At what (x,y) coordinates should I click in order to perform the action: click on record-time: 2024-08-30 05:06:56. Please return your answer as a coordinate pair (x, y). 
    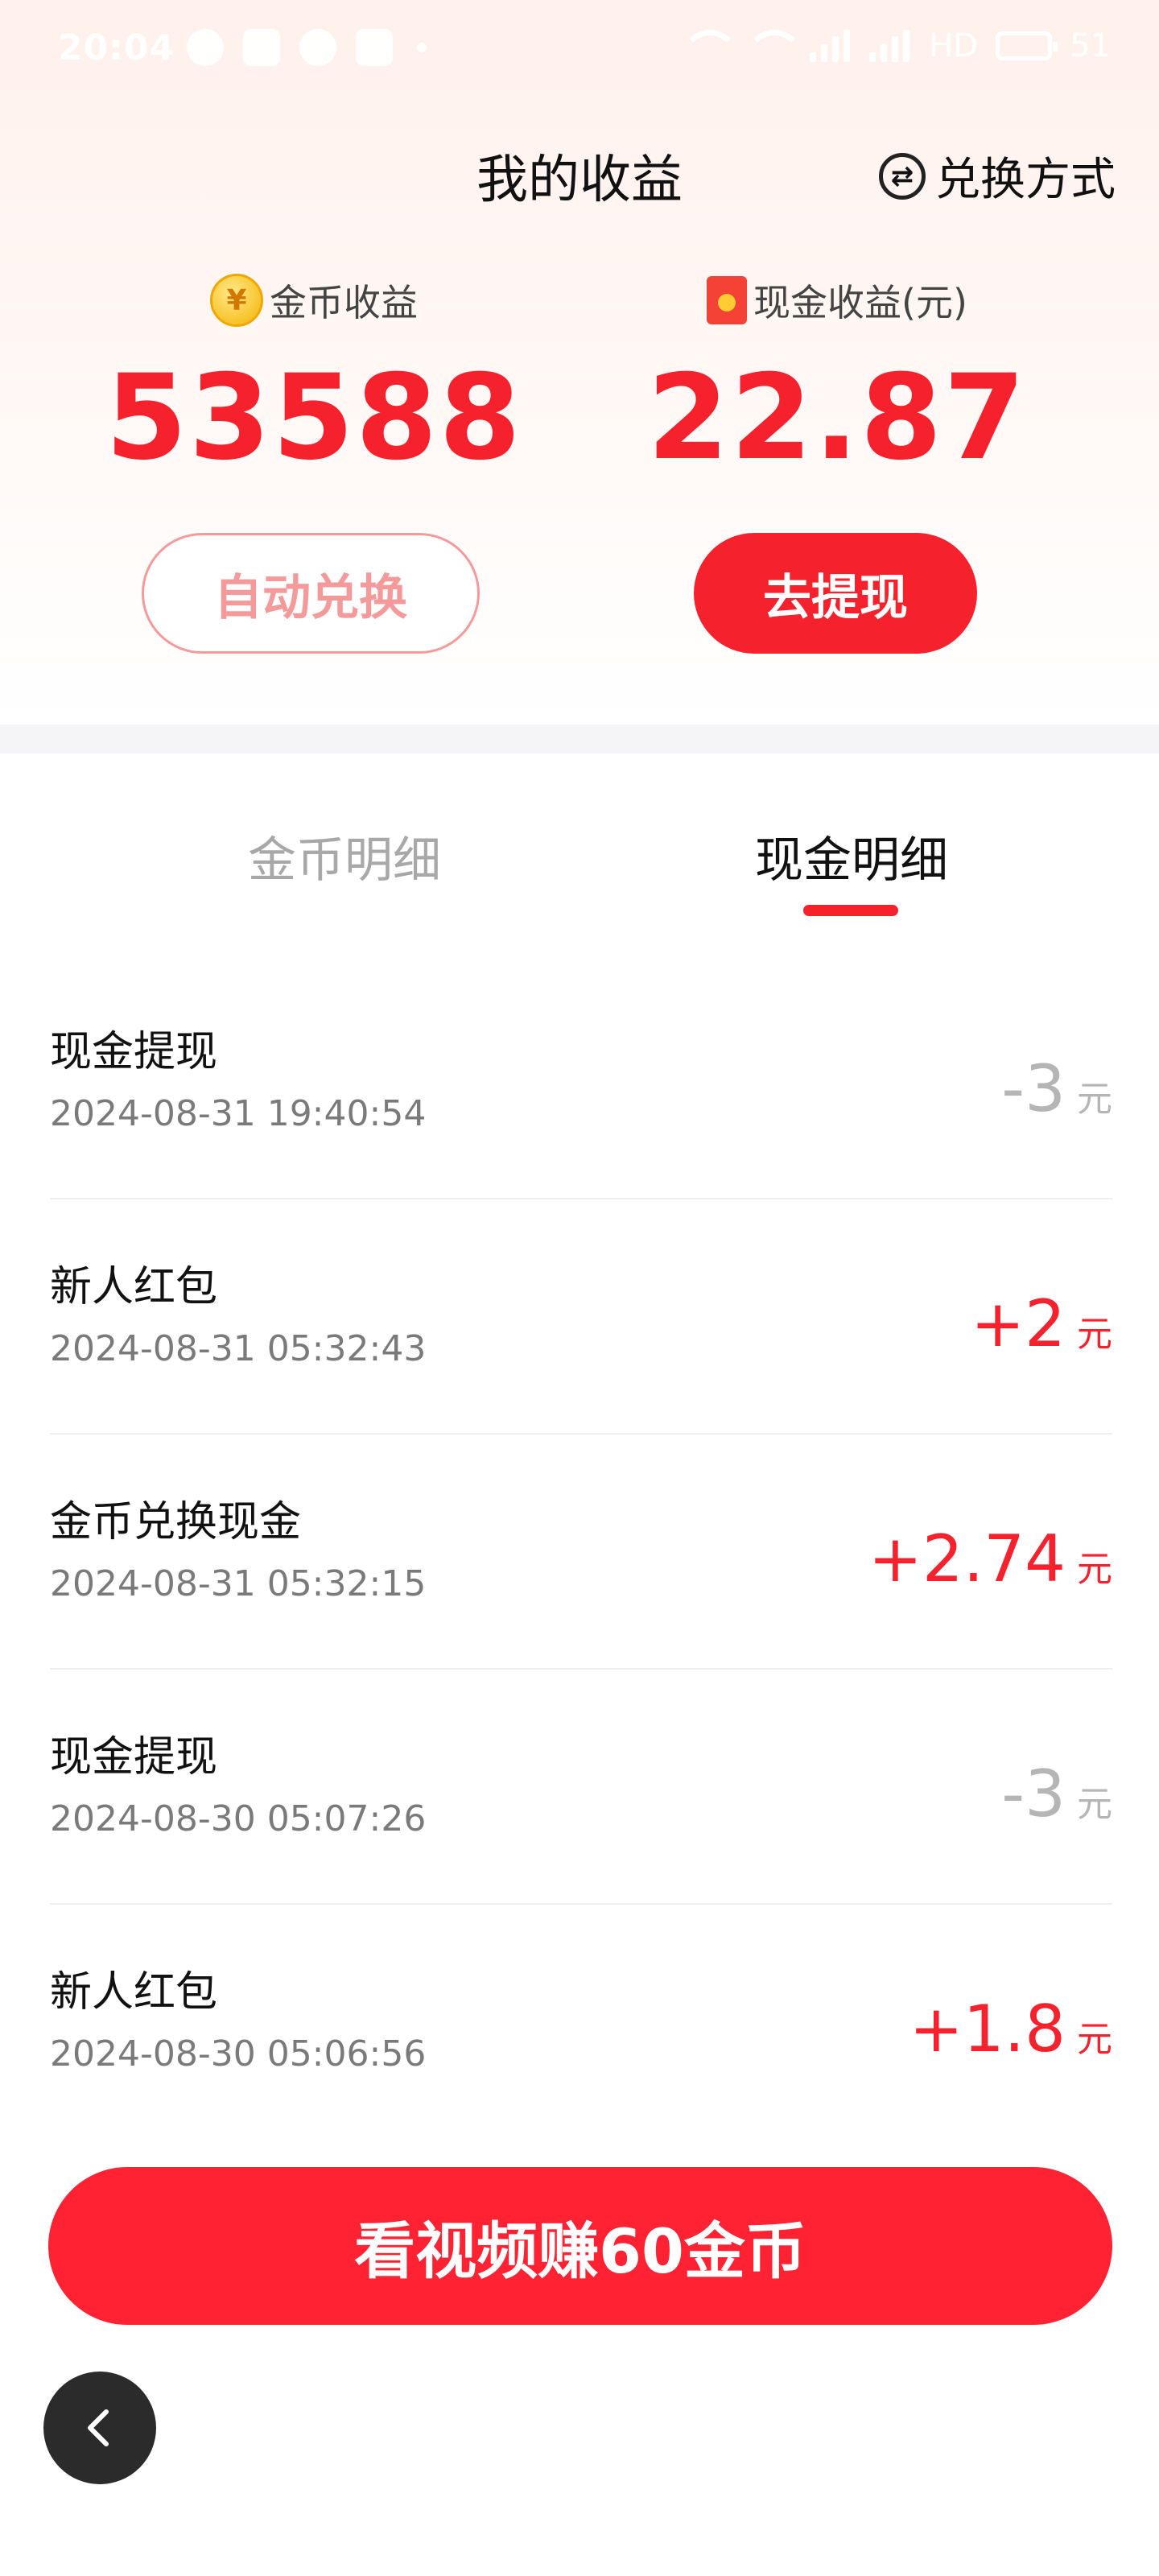
    Looking at the image, I should click on (238, 2053).